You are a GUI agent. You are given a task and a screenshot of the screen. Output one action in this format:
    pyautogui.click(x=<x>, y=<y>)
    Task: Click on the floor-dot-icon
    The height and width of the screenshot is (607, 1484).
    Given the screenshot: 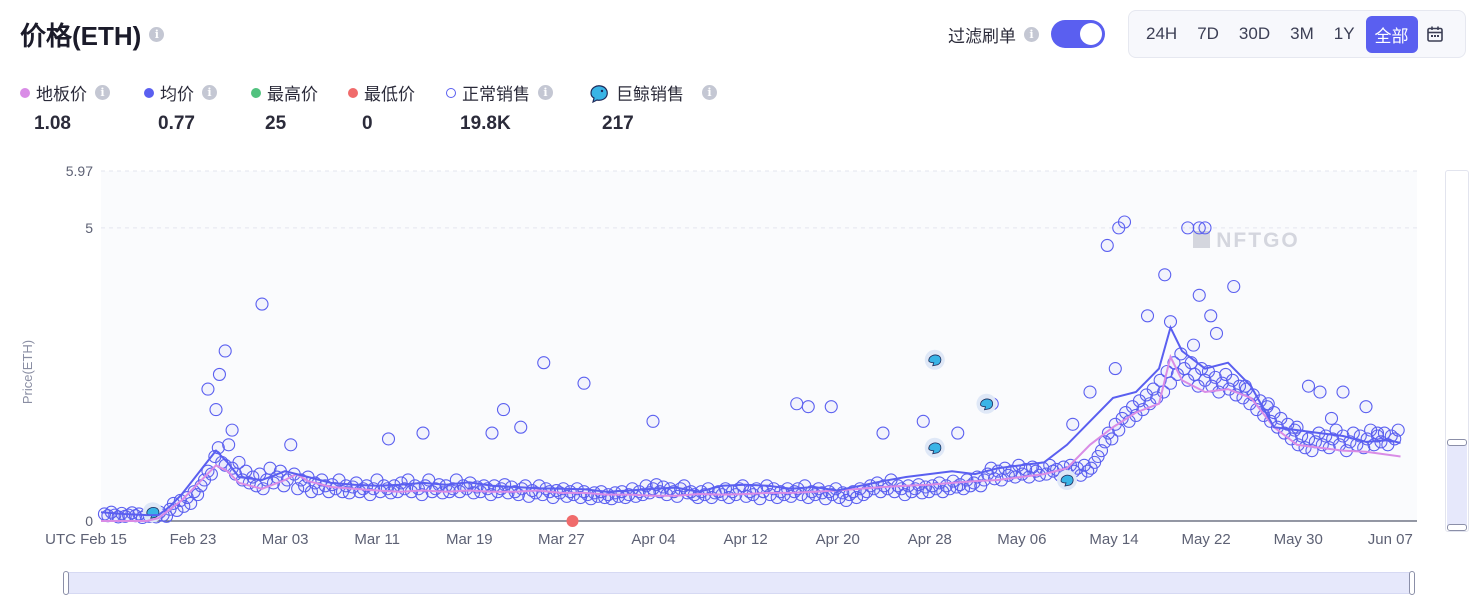 What is the action you would take?
    pyautogui.click(x=25, y=92)
    